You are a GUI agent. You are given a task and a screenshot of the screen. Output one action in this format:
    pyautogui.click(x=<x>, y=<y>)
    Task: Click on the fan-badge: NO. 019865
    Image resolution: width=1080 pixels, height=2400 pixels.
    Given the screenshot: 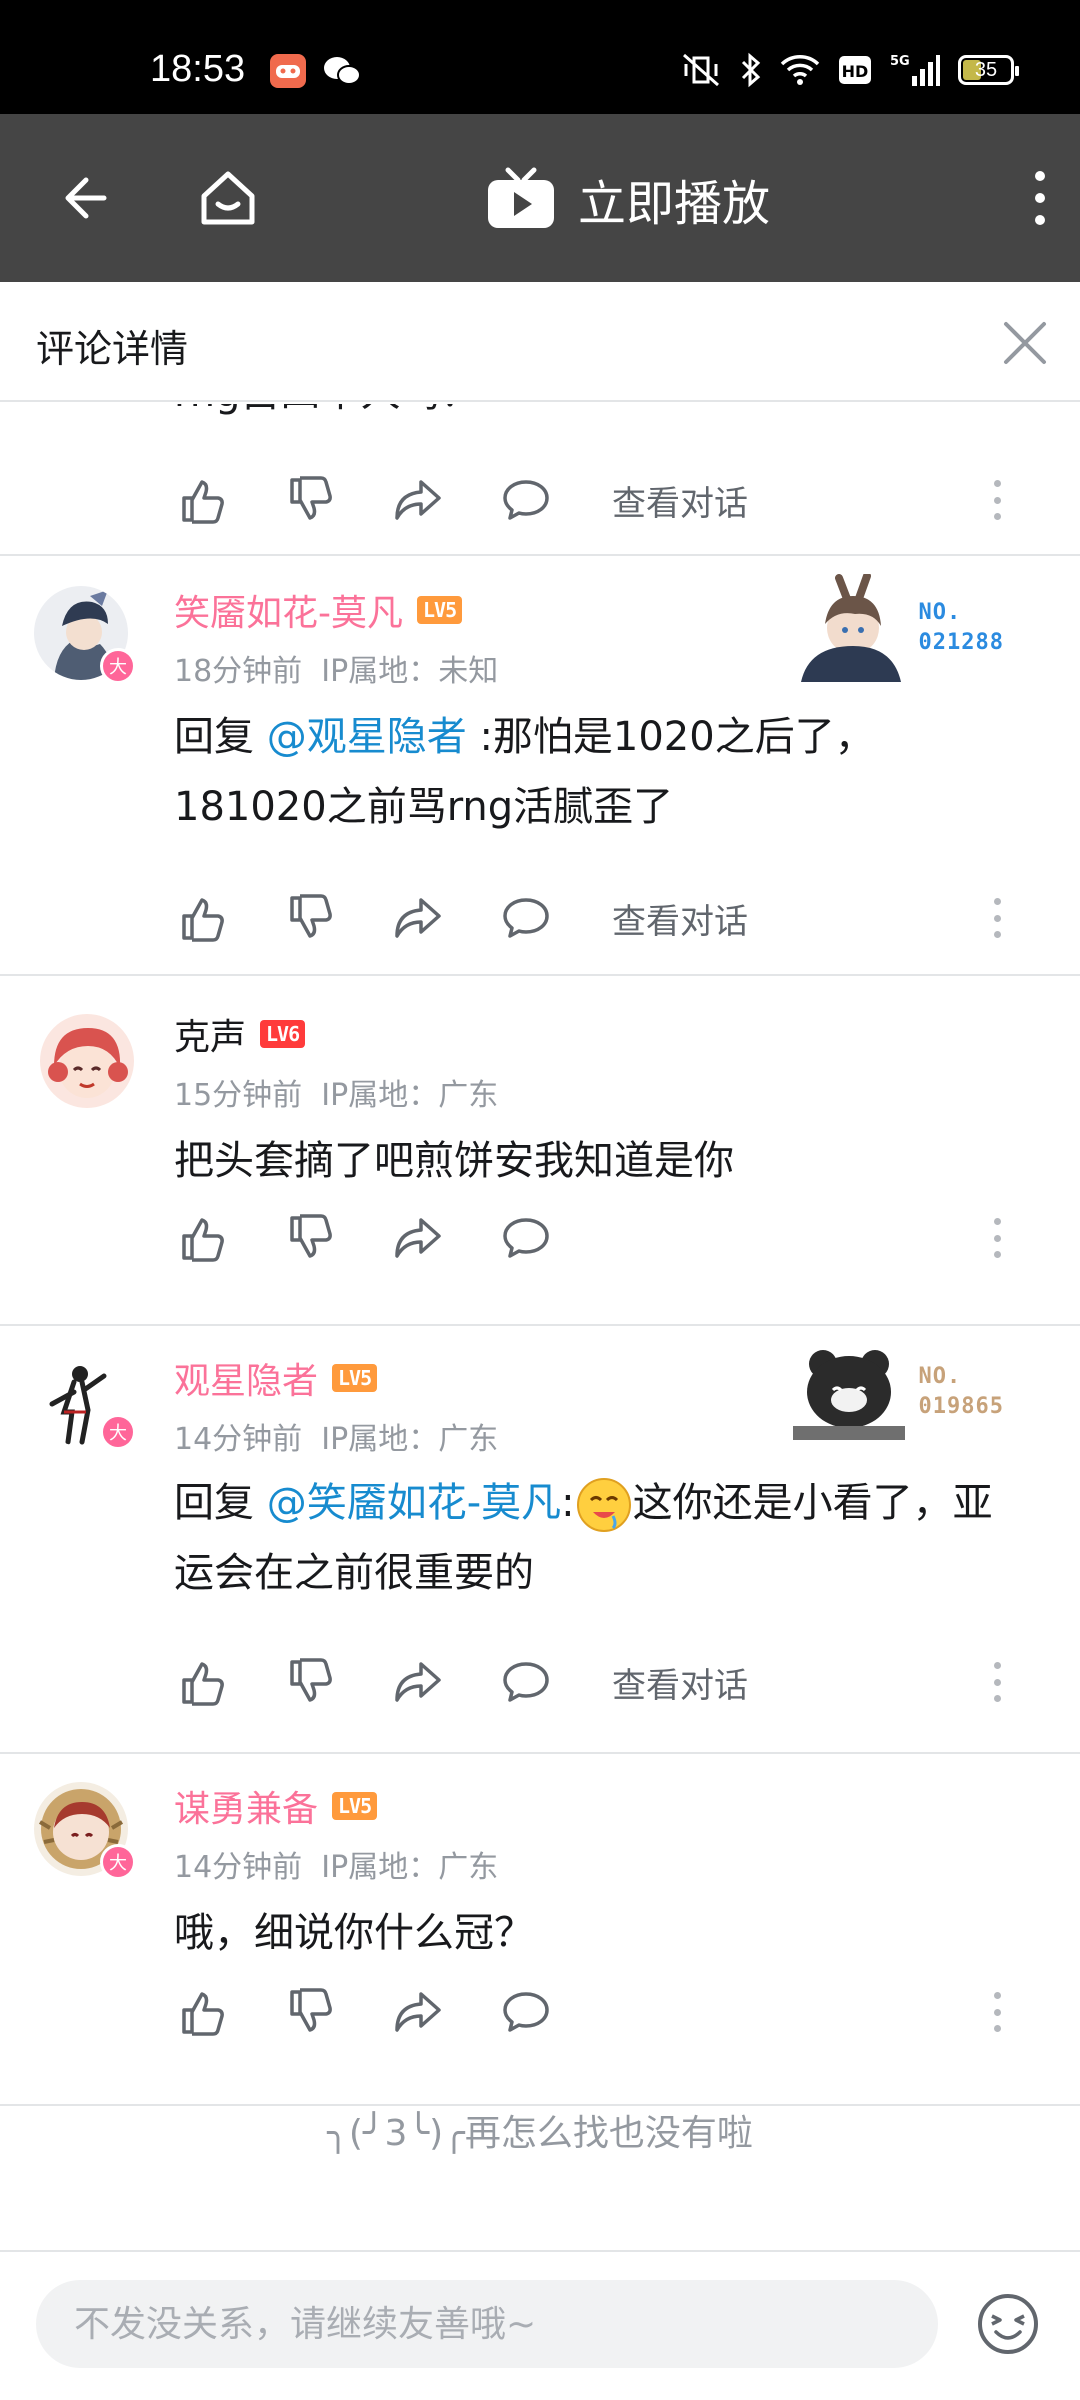 What is the action you would take?
    pyautogui.click(x=898, y=1392)
    